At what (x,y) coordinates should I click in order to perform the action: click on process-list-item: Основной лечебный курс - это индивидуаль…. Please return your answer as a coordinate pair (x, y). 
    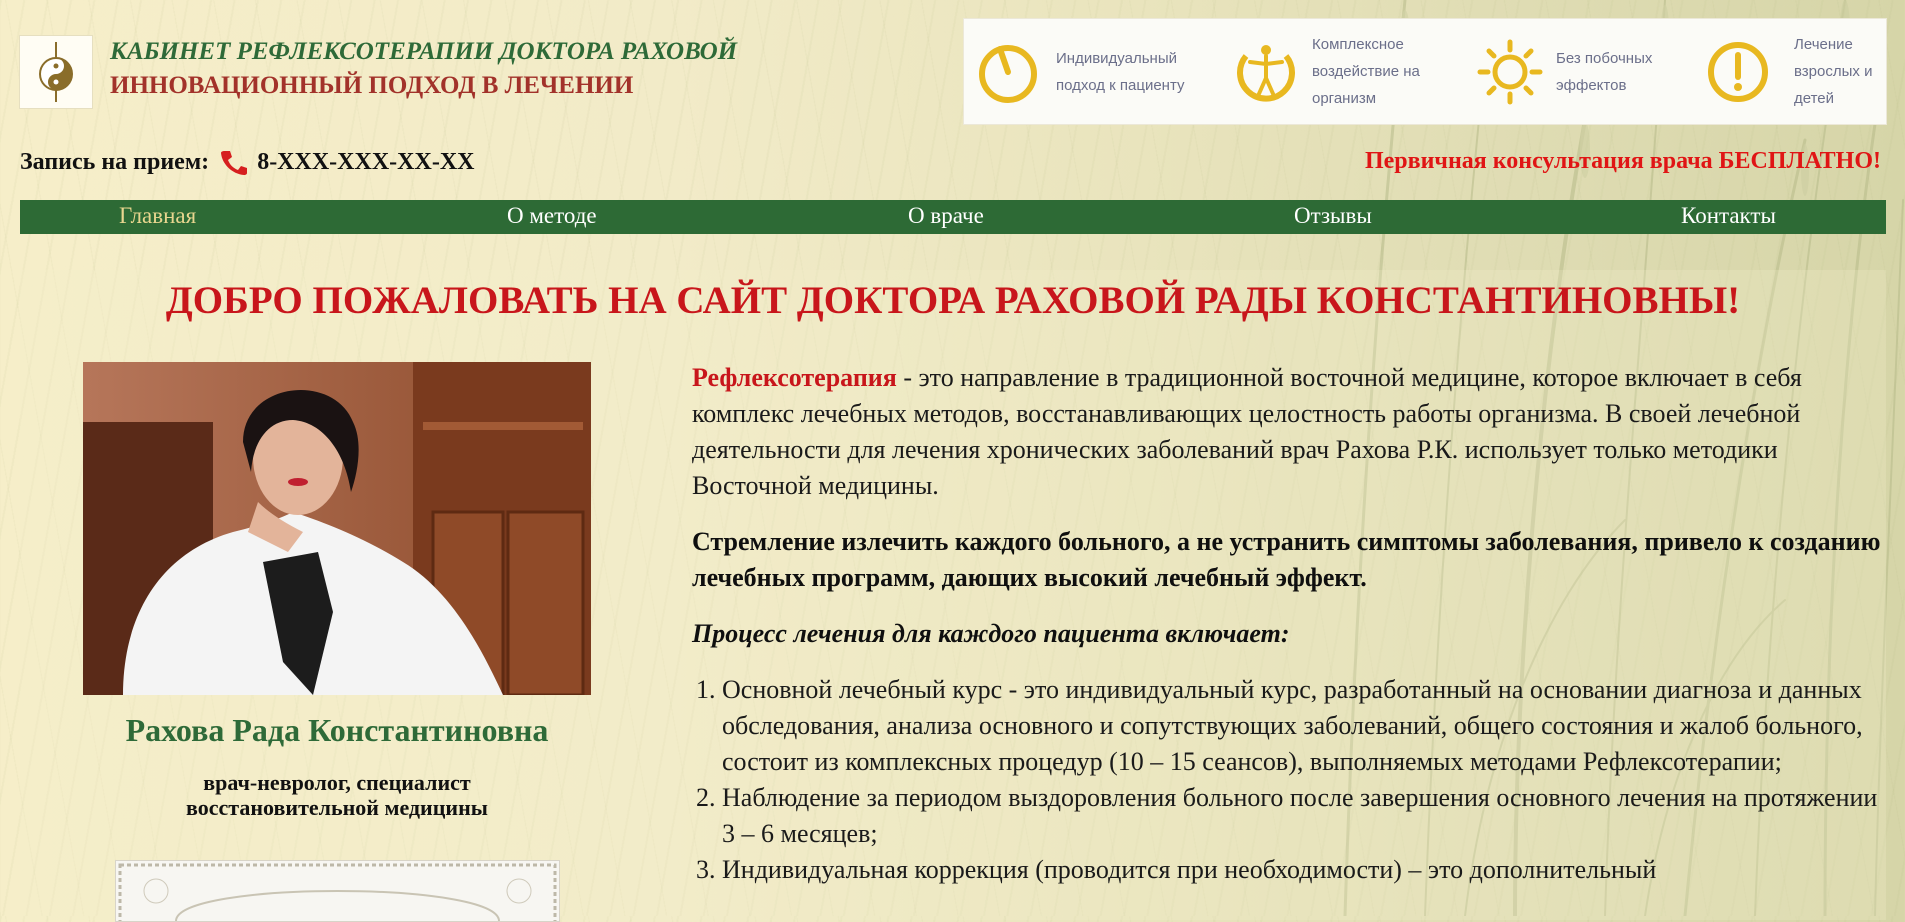
    Looking at the image, I should click on (1302, 726).